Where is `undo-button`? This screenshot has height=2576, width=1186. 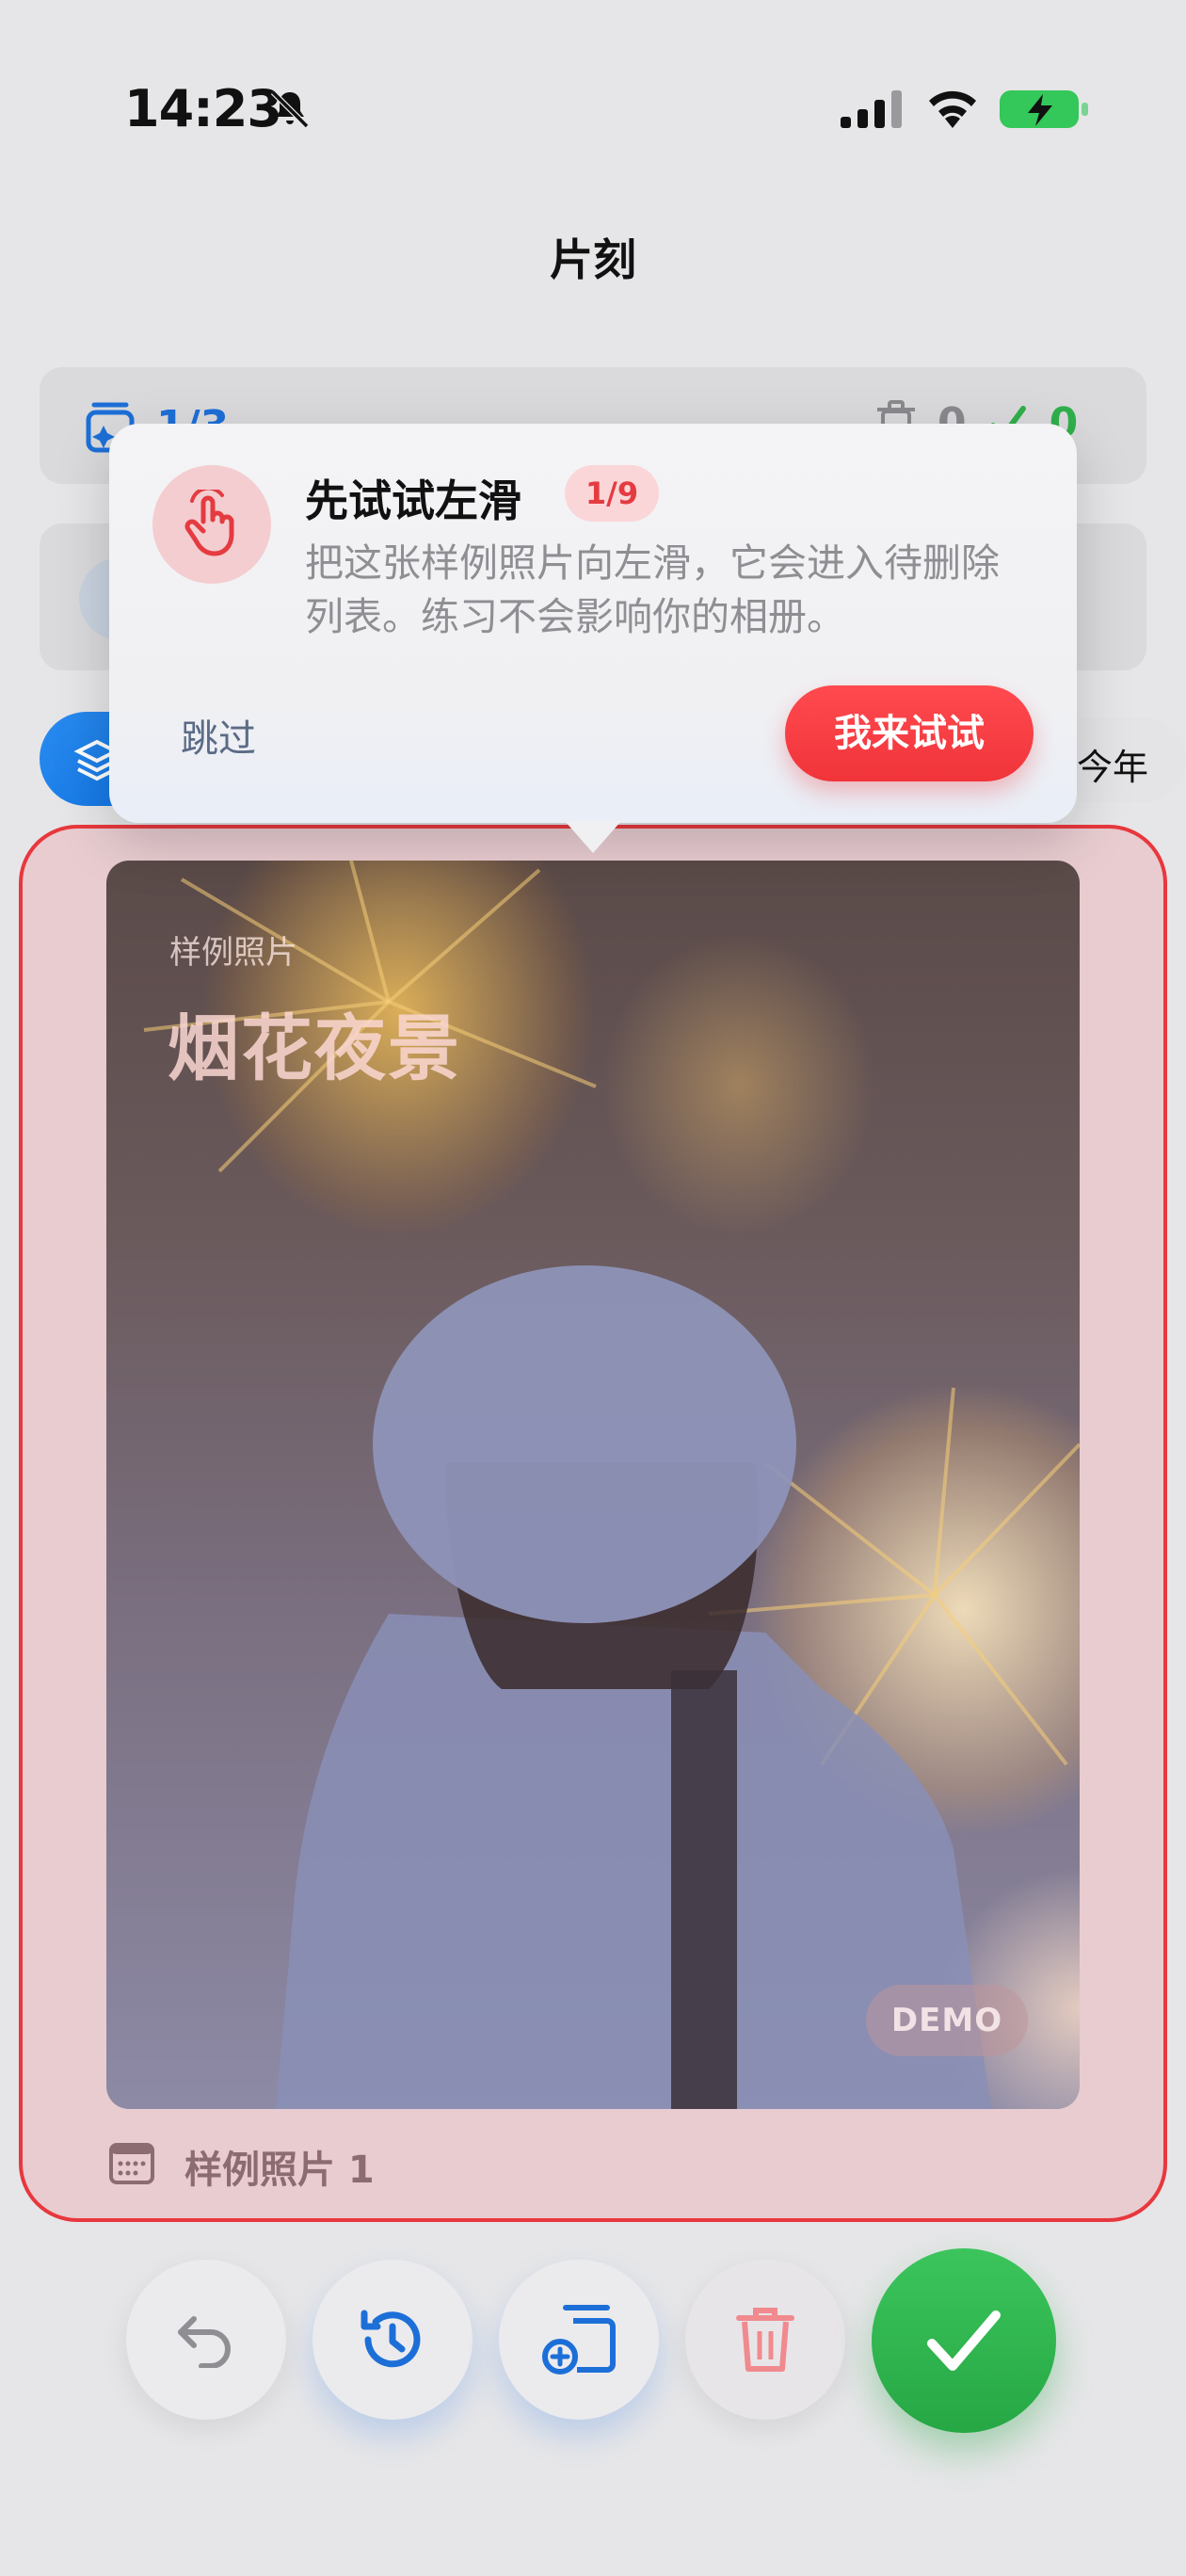
undo-button is located at coordinates (206, 2340).